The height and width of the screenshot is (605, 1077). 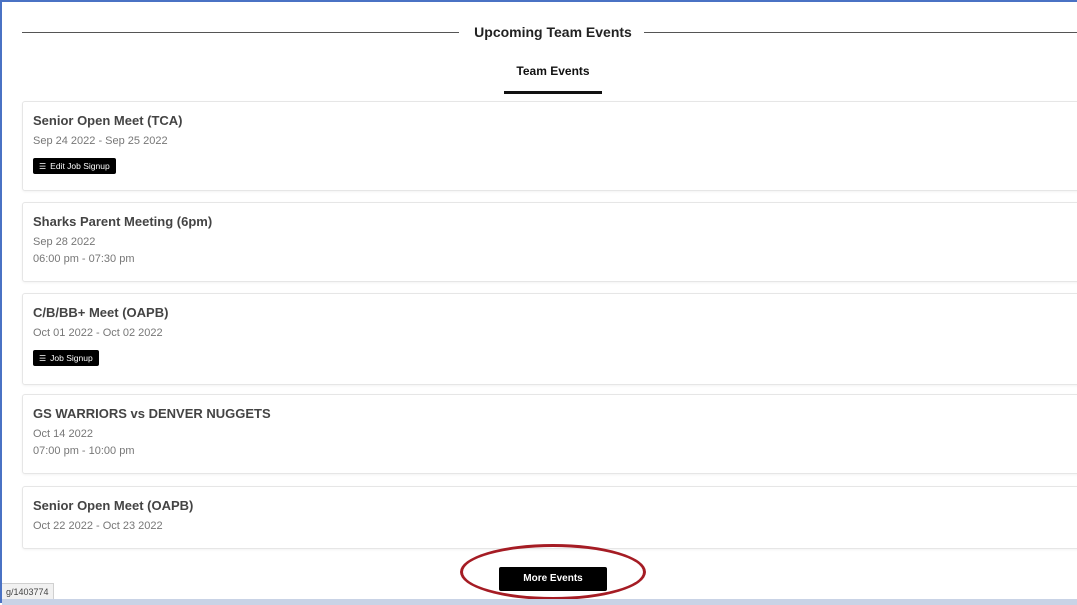 I want to click on event-date: Oct 14 2022, so click(x=63, y=434).